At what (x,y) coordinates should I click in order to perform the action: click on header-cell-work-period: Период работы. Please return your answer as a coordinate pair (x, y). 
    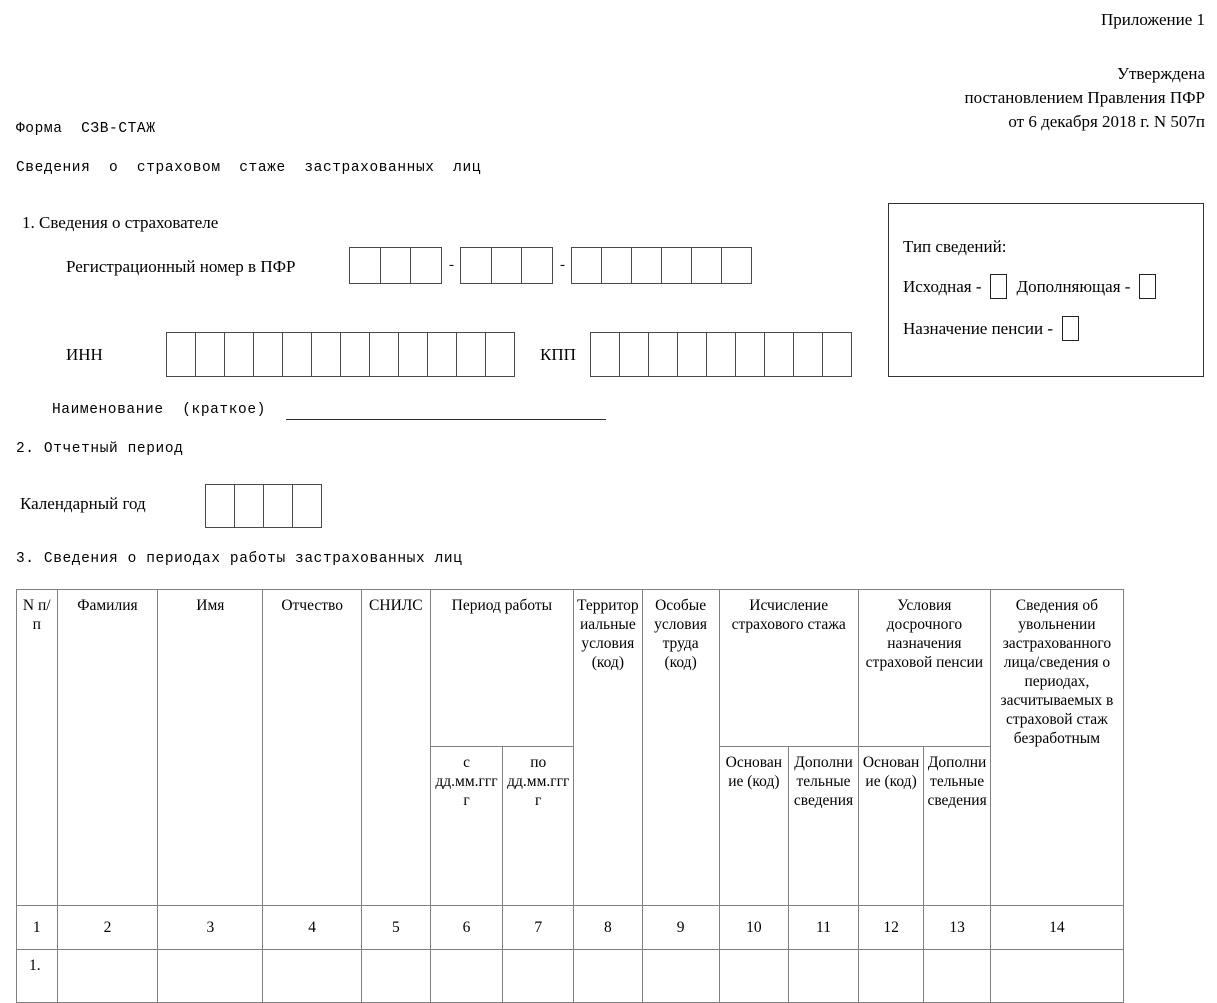
    Looking at the image, I should click on (502, 668).